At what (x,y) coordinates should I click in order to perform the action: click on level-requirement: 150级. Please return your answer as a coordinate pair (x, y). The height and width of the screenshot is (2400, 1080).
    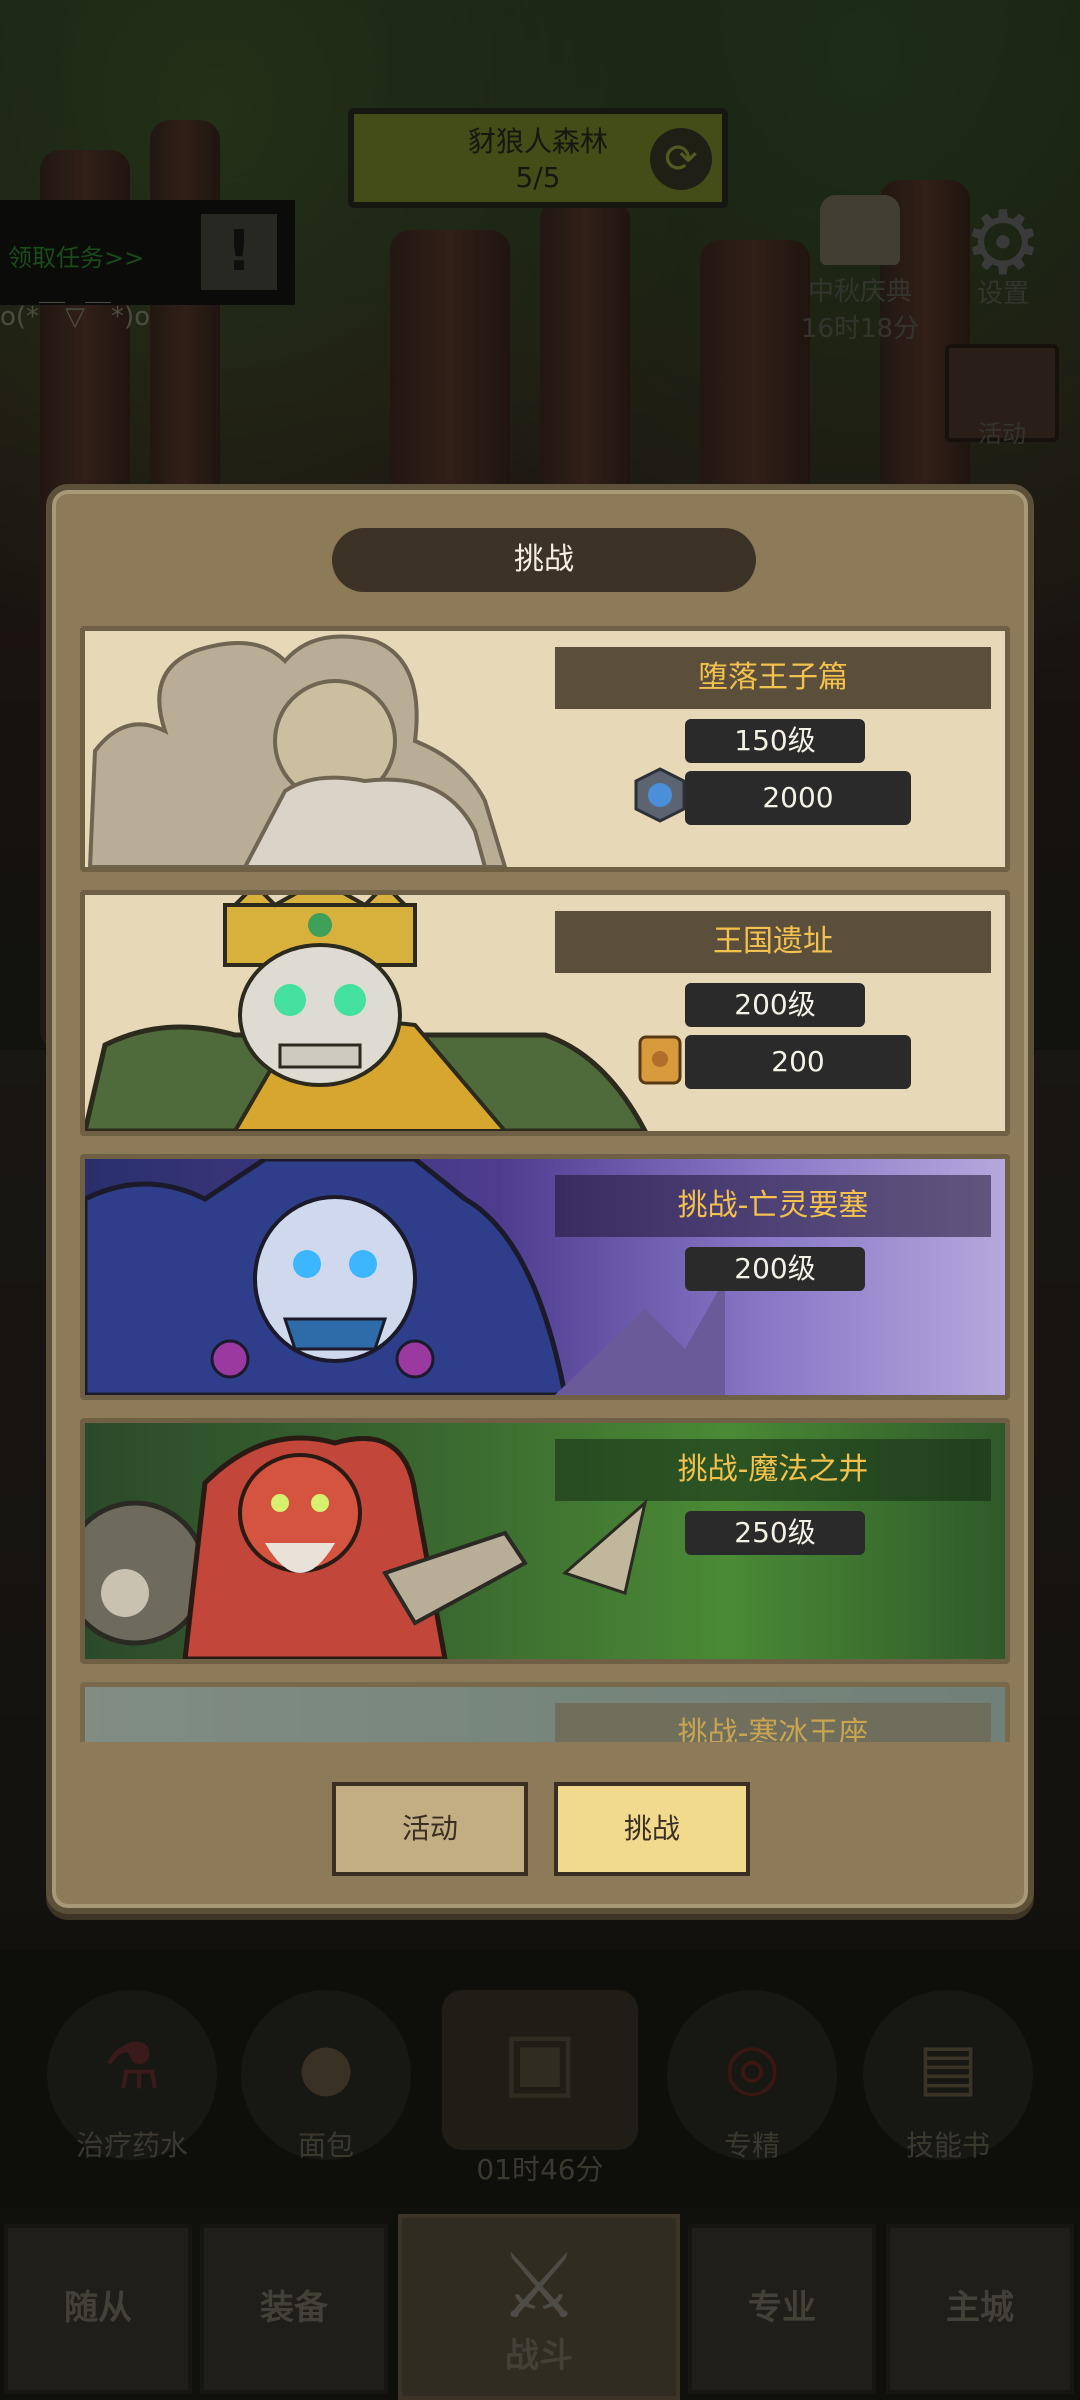
    Looking at the image, I should click on (775, 741).